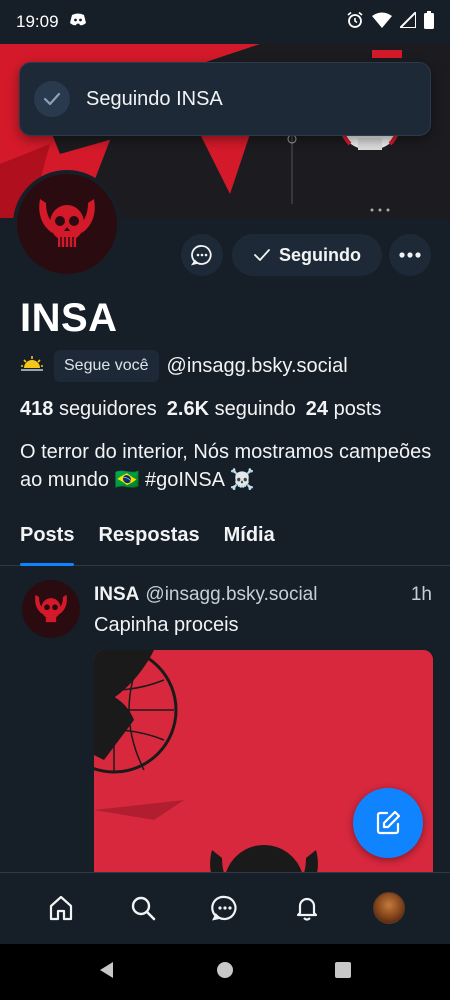 The image size is (450, 1000). I want to click on post-header: INSA @insagg.bsky.social 1h, so click(263, 595).